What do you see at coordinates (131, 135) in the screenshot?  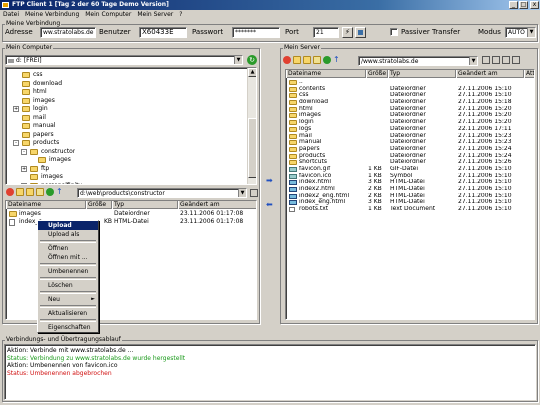 I see `tree-item: papers` at bounding box center [131, 135].